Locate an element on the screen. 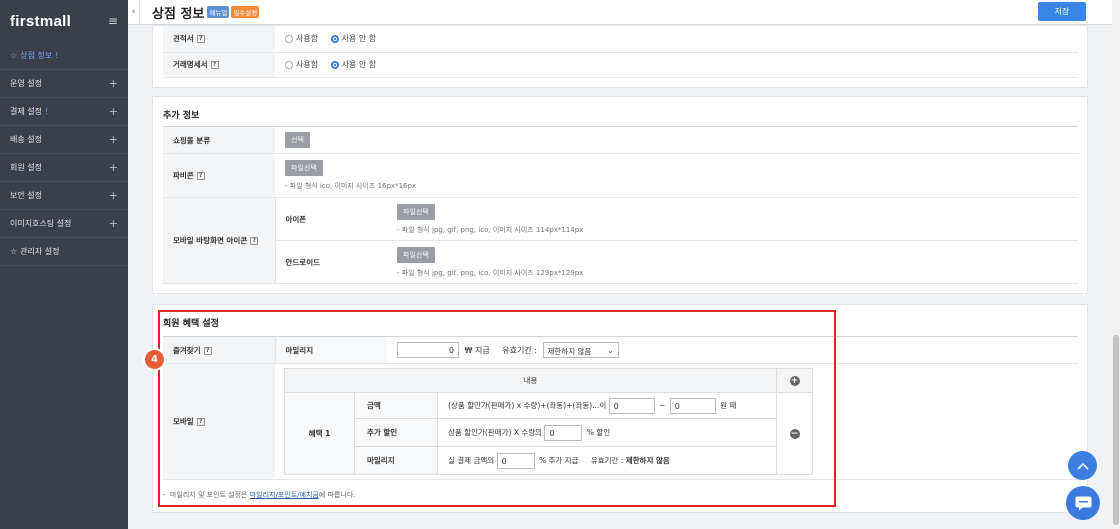 Image resolution: width=1120 pixels, height=529 pixels. manual-badge: 매뉴얼 is located at coordinates (218, 12).